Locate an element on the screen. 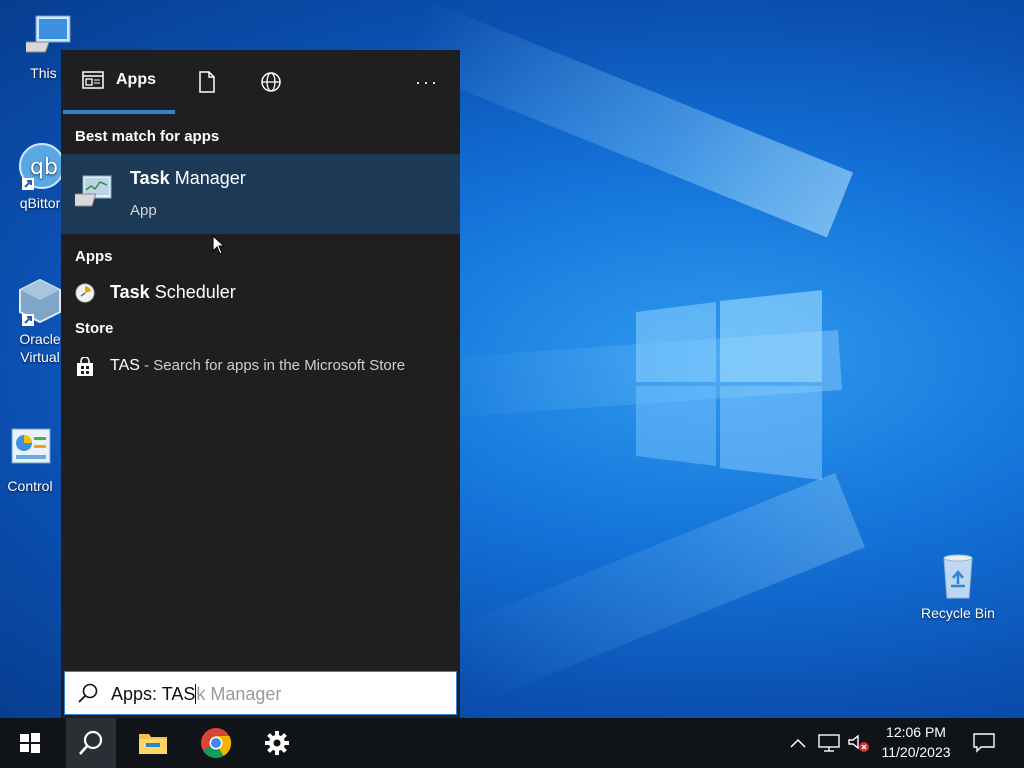 This screenshot has width=1024, height=768. search-tabs: Apps ··· is located at coordinates (260, 82).